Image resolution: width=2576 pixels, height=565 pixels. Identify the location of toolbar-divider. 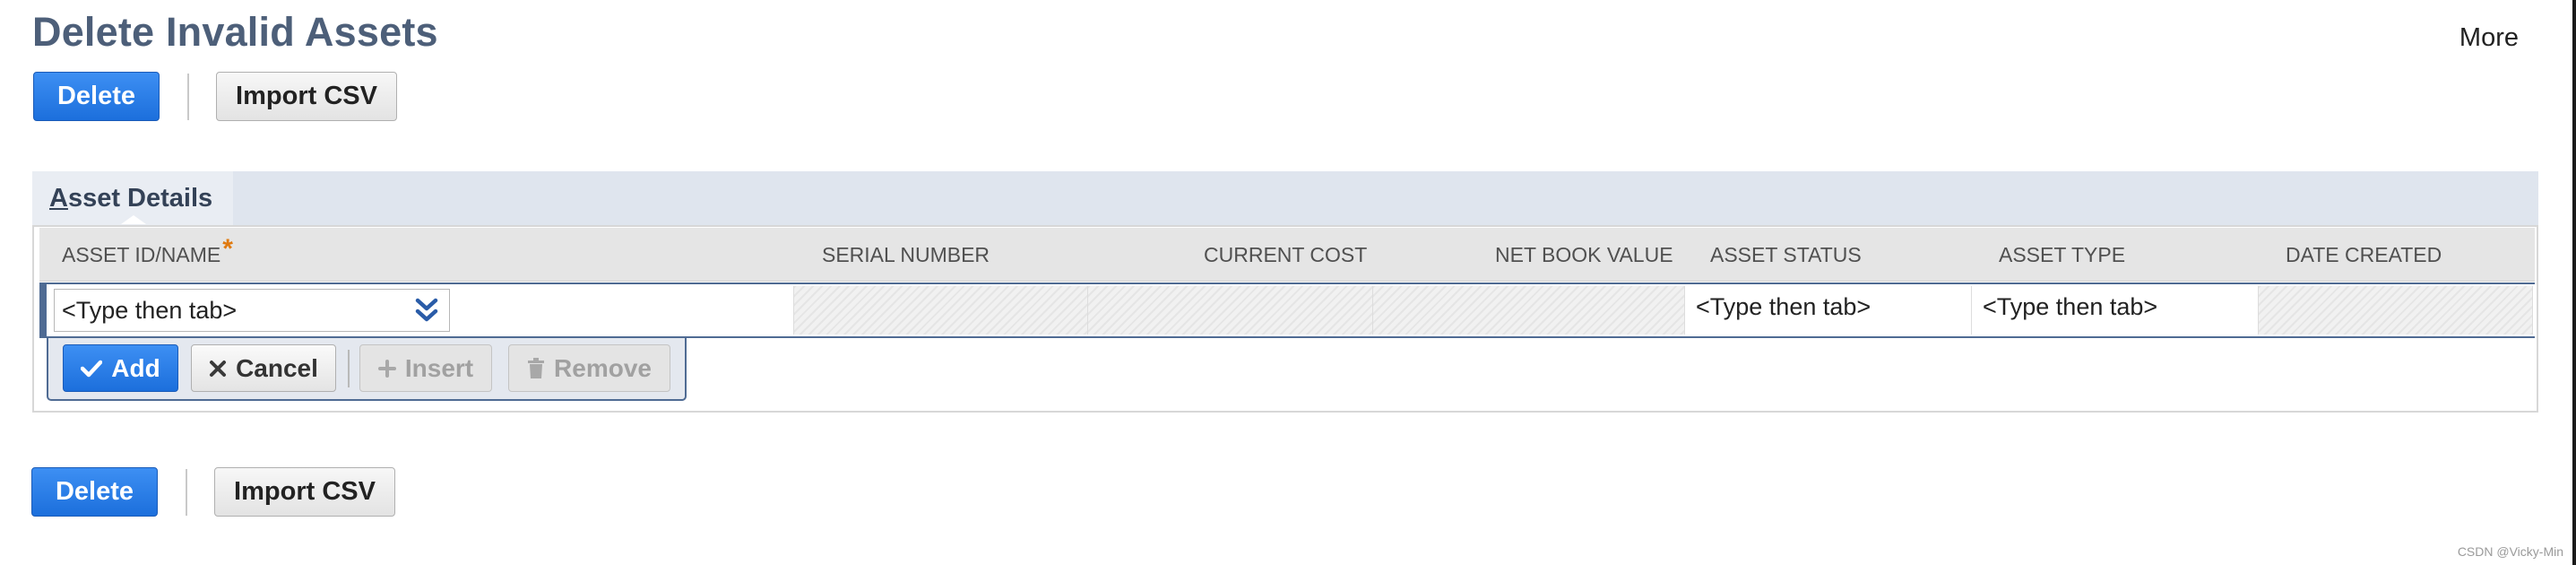
(188, 96).